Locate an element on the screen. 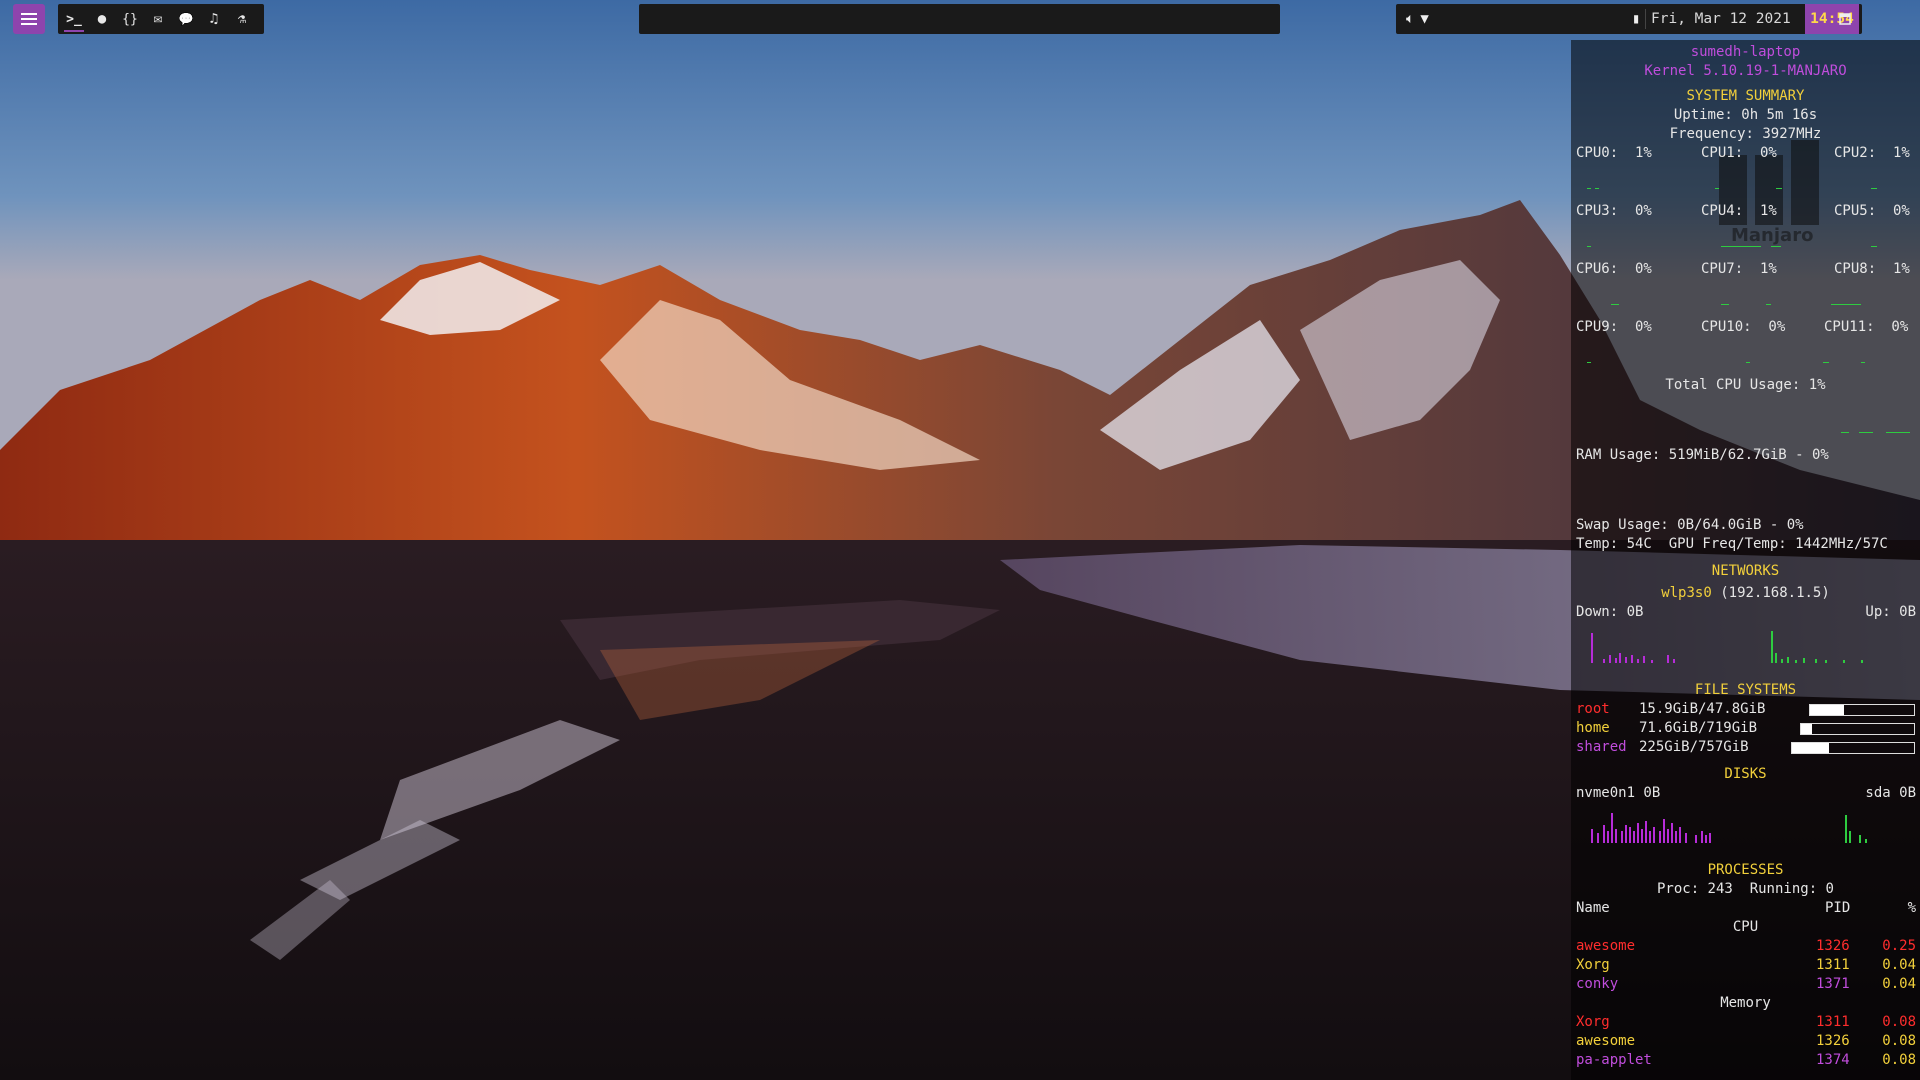 This screenshot has width=1920, height=1080. tag-list: >_ ● {} ✉ 💬 ♫ ⚗ is located at coordinates (161, 19).